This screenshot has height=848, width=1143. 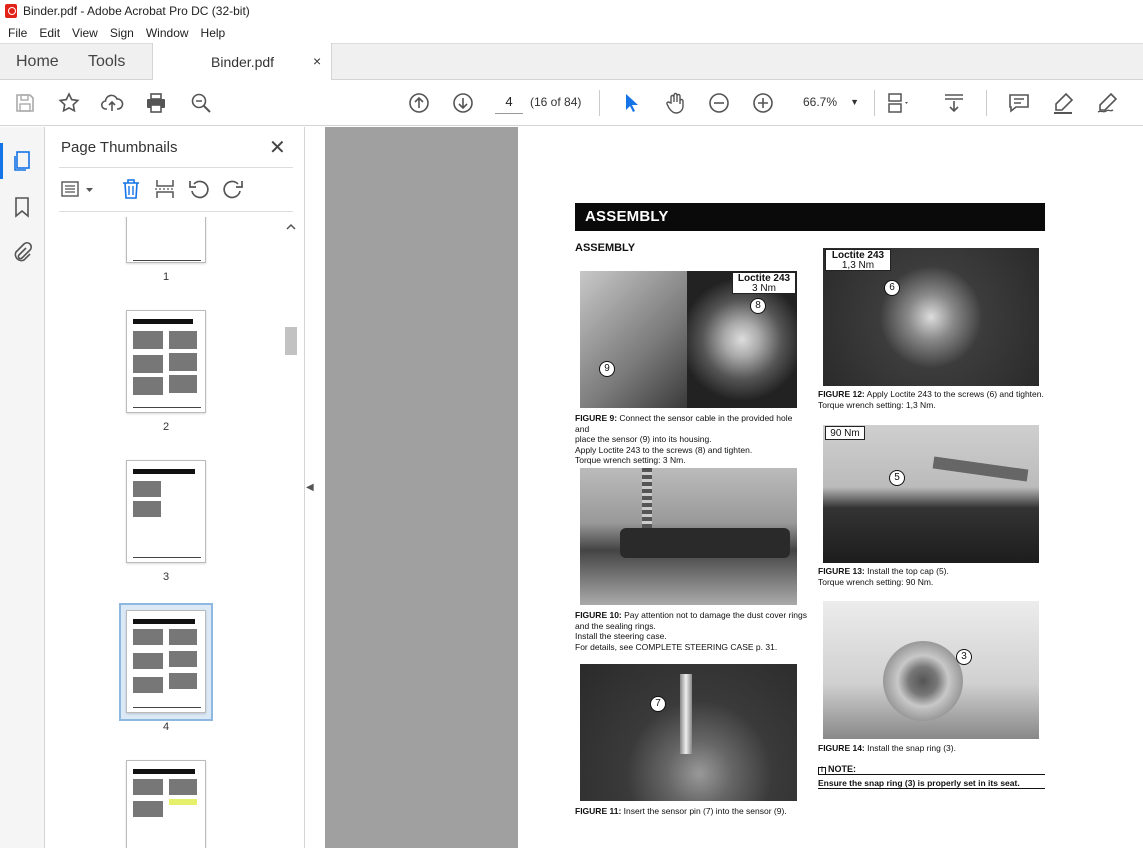 What do you see at coordinates (69, 103) in the screenshot?
I see `star-icon` at bounding box center [69, 103].